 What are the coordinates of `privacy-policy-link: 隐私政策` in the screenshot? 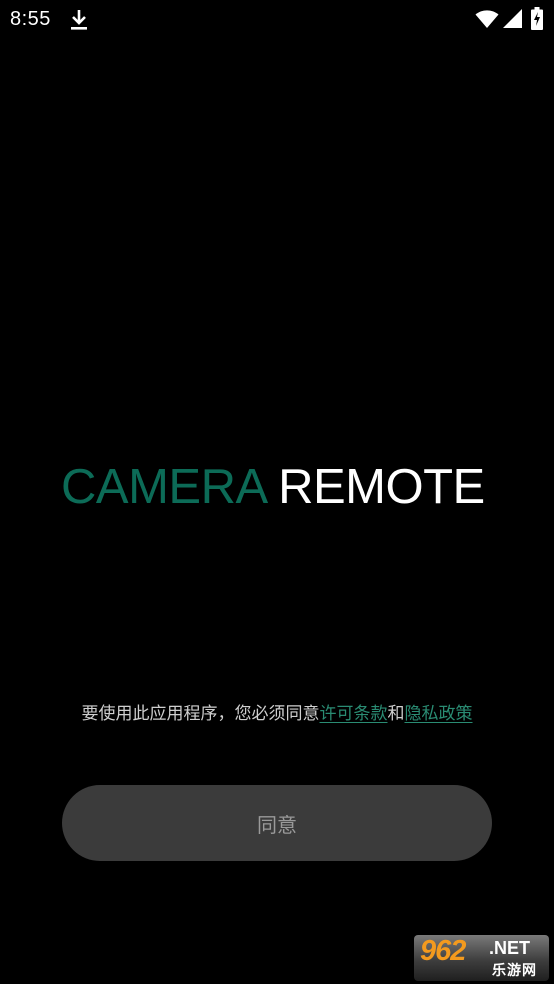 It's located at (439, 714).